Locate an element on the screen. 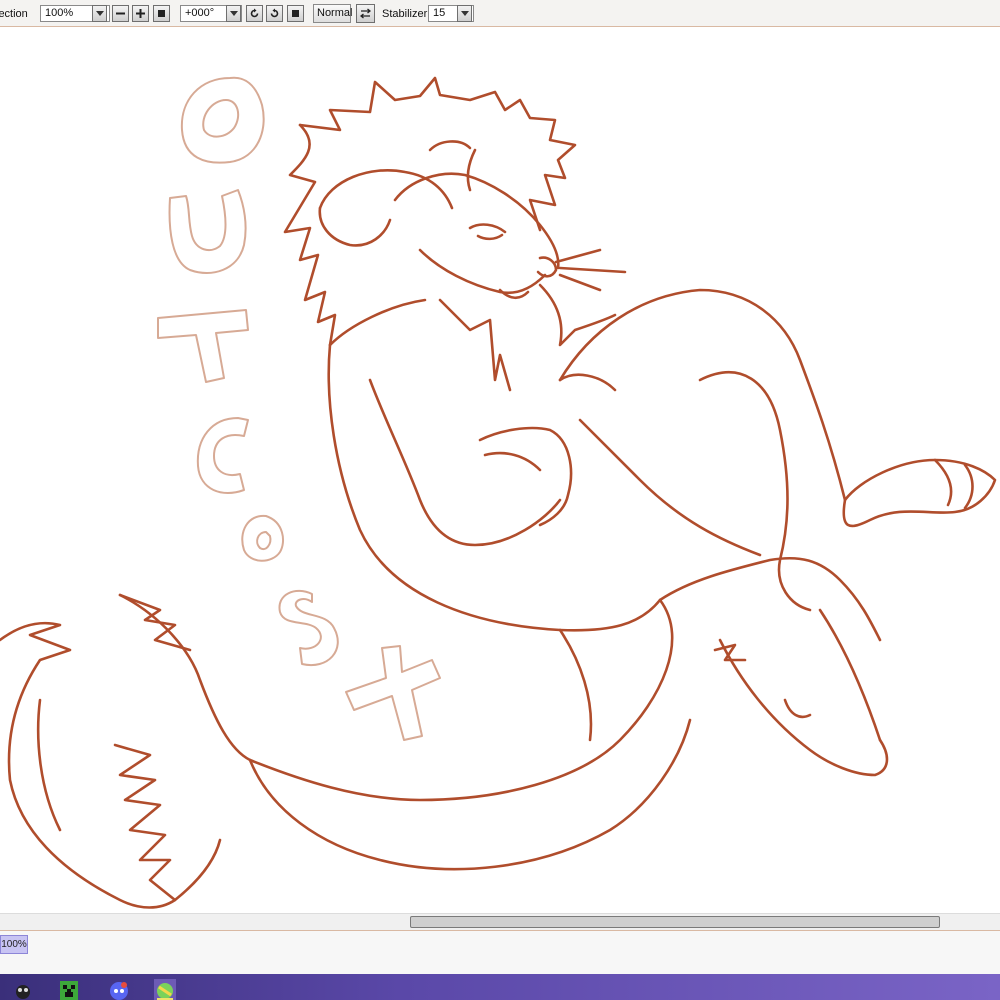  selection-label: lection is located at coordinates (14, 14).